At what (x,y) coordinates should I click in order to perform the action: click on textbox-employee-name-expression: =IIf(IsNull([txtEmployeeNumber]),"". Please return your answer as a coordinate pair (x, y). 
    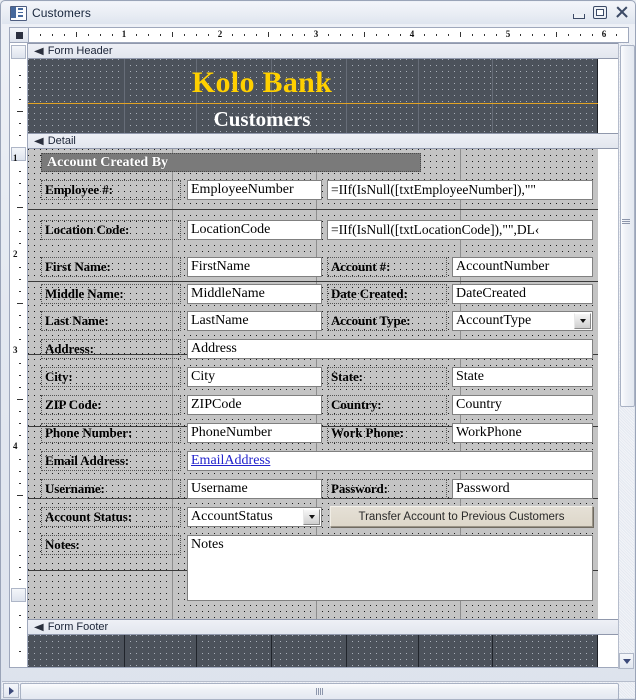
    Looking at the image, I should click on (460, 190).